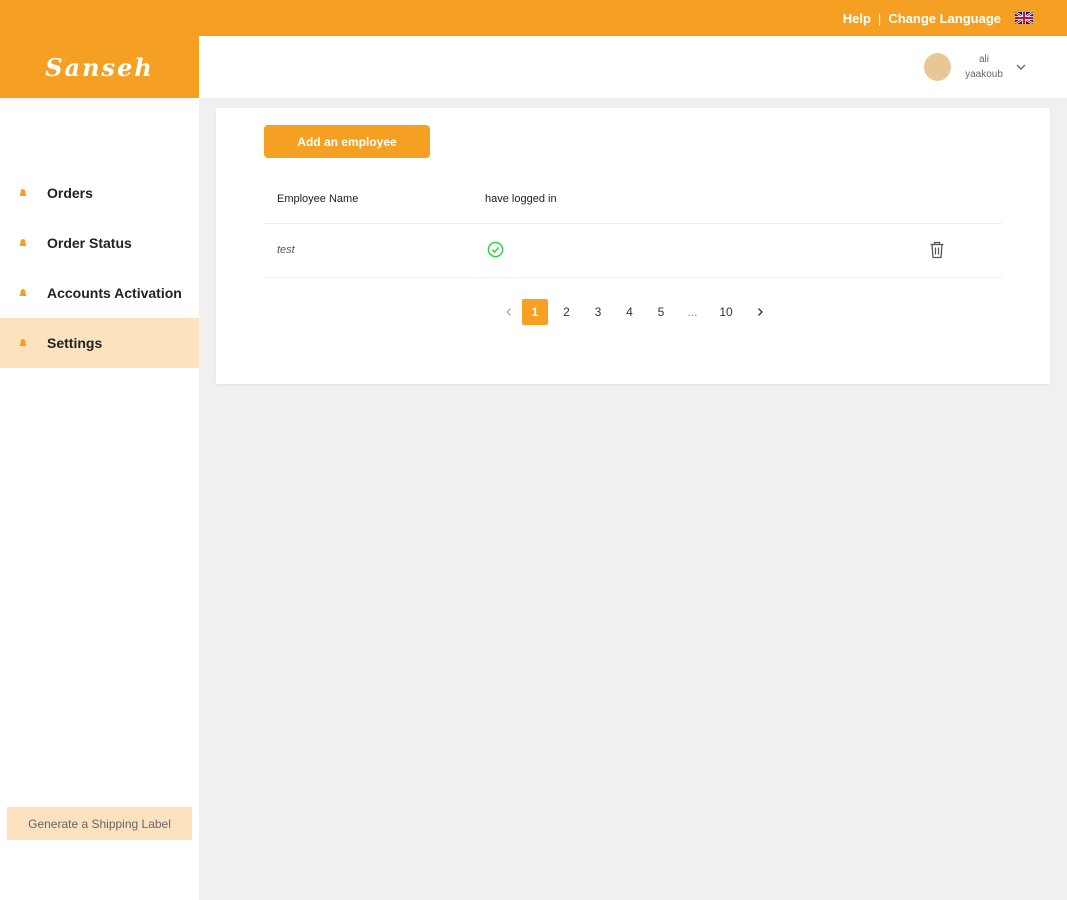  I want to click on generate-shipping-label-button: Generate a Shipping Label, so click(99, 823).